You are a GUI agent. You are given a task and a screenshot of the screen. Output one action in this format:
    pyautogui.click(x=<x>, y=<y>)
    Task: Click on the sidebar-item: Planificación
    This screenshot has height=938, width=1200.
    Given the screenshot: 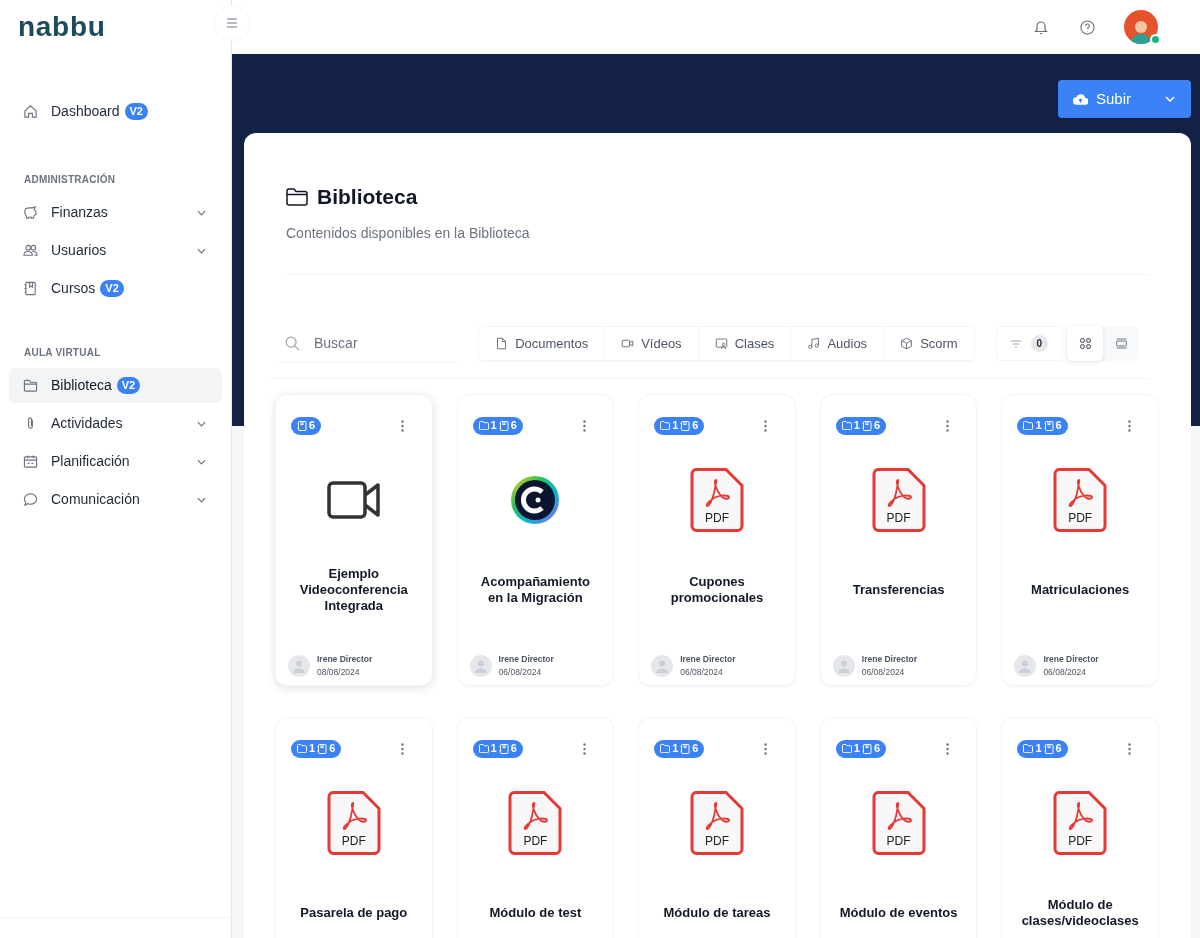 What is the action you would take?
    pyautogui.click(x=115, y=461)
    